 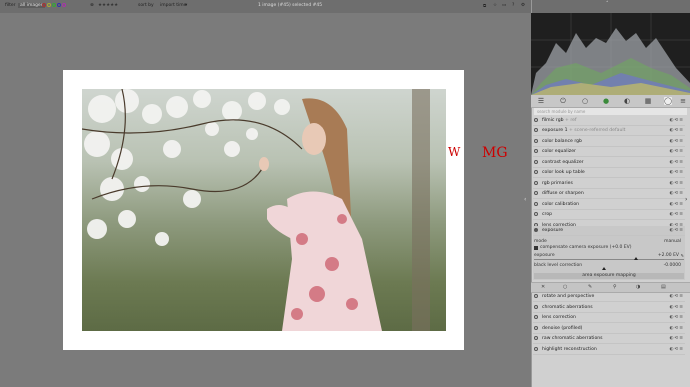 What do you see at coordinates (609, 194) in the screenshot?
I see `module-diffuse-sharpen: diffuse or sharpen ◐⟲≡` at bounding box center [609, 194].